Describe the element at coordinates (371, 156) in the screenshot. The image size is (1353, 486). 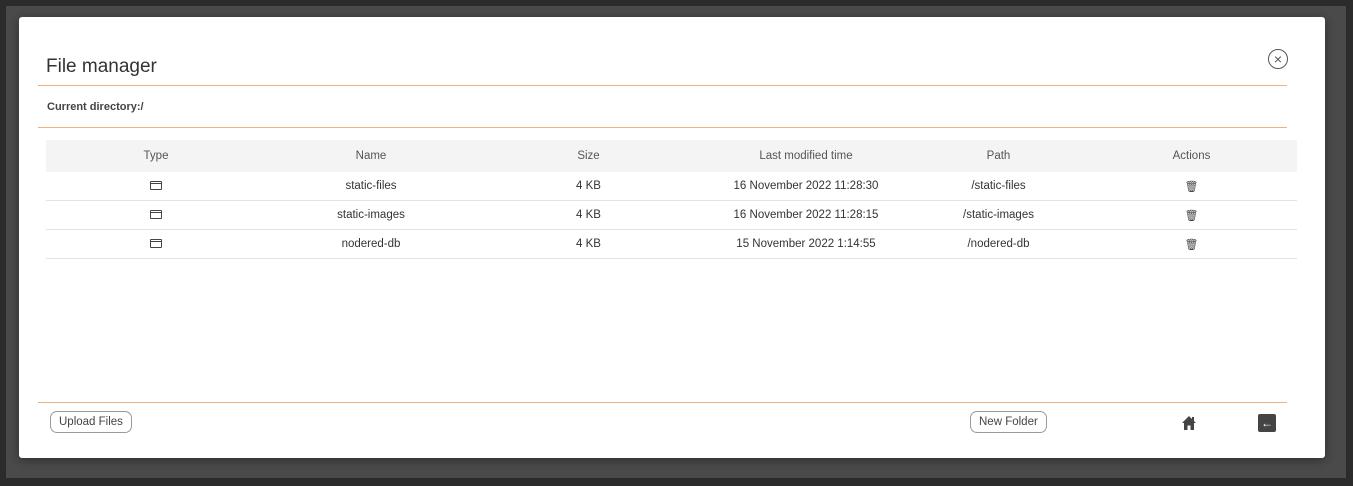
I see `column-header-name: Name` at that location.